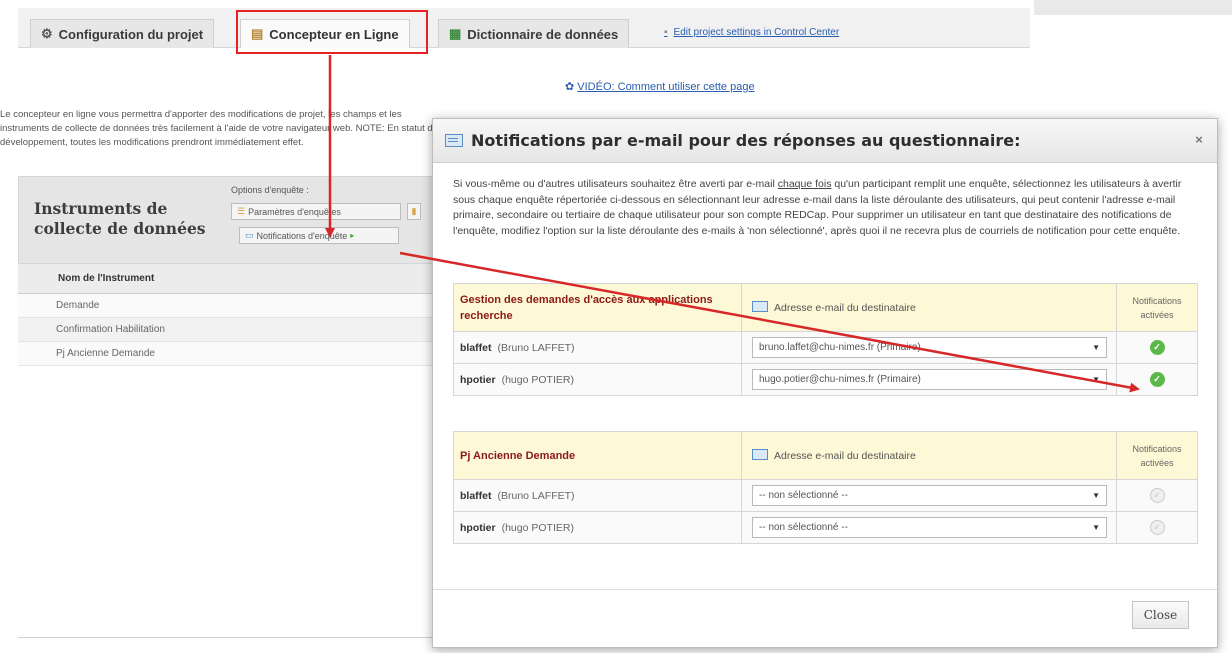 The height and width of the screenshot is (653, 1232). Describe the element at coordinates (228, 330) in the screenshot. I see `instrument-row: Confirmation Habilitation` at that location.